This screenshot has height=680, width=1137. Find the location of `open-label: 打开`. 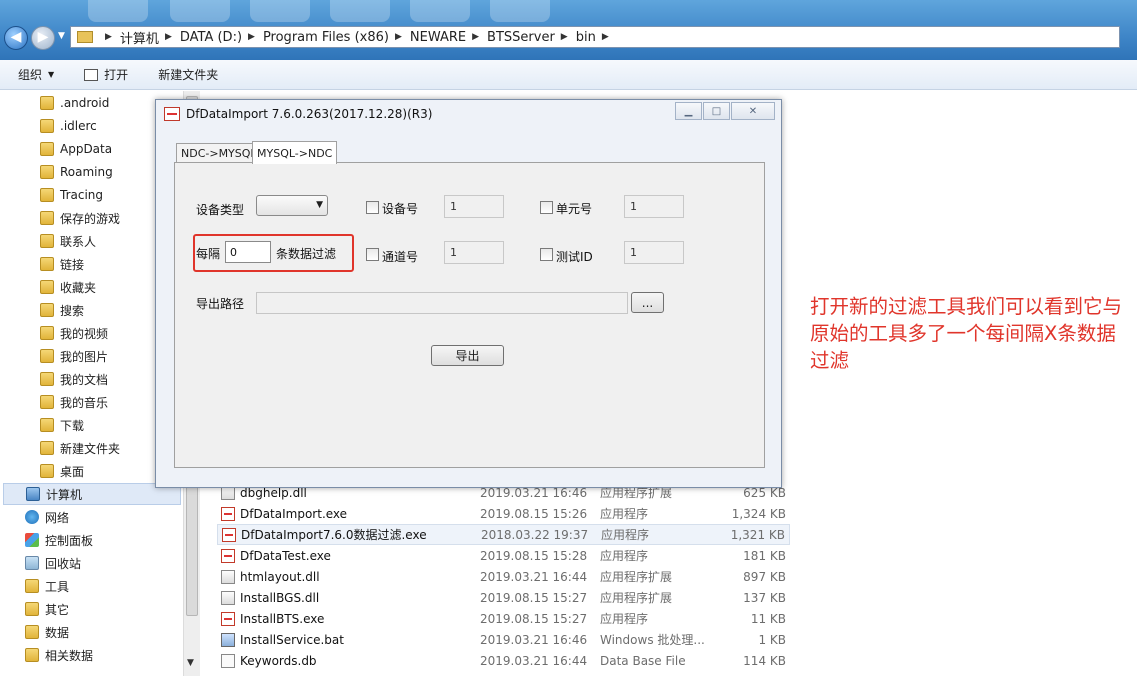

open-label: 打开 is located at coordinates (116, 75).